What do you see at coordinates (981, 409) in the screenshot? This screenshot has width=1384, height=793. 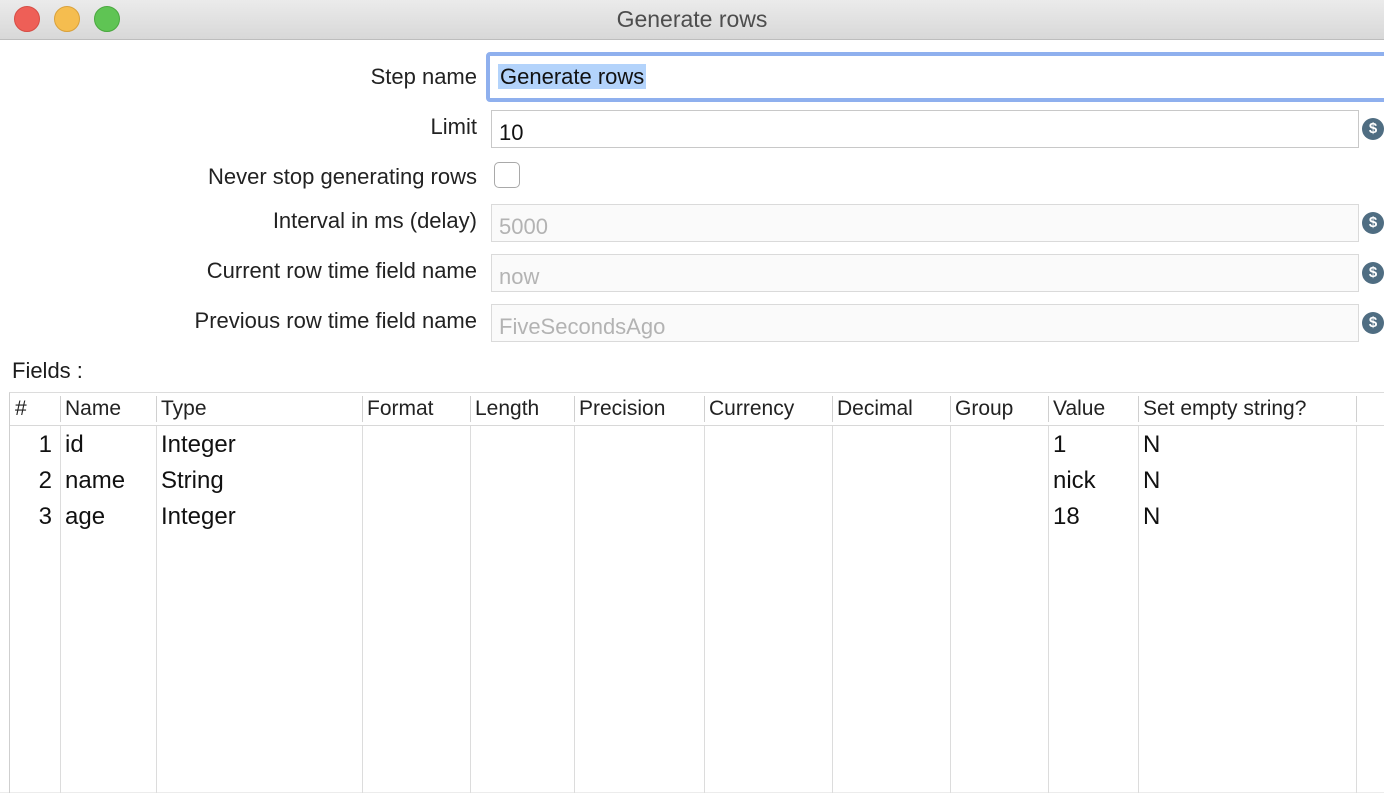 I see `column-header: Group` at bounding box center [981, 409].